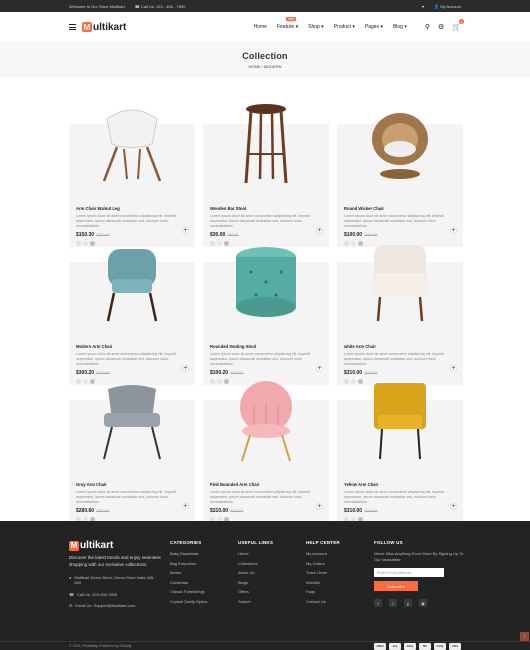 The image size is (530, 650). I want to click on new-badge: new, so click(291, 19).